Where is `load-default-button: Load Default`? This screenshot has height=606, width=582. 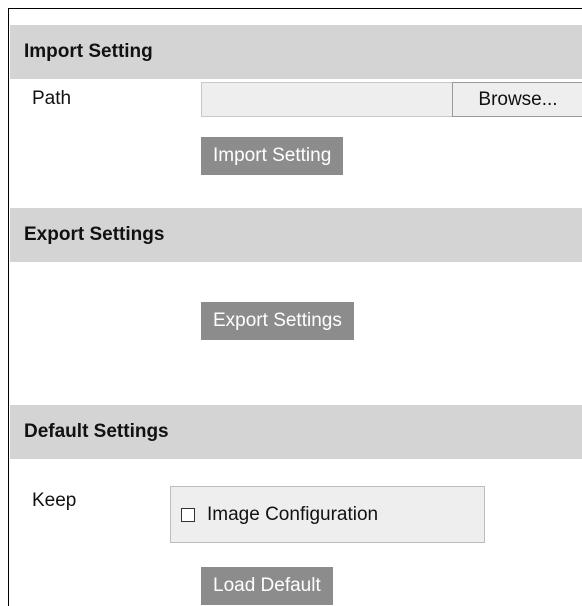
load-default-button: Load Default is located at coordinates (267, 586).